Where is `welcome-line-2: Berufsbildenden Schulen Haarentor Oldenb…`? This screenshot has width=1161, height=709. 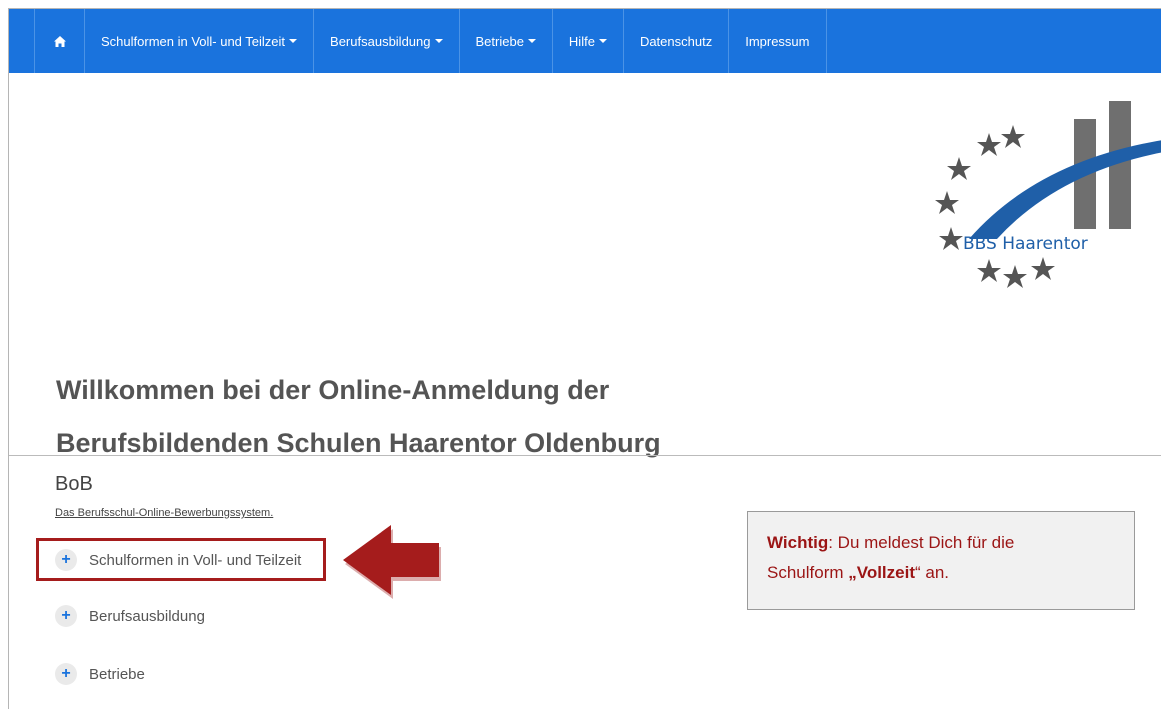
welcome-line-2: Berufsbildenden Schulen Haarentor Oldenb… is located at coordinates (358, 443).